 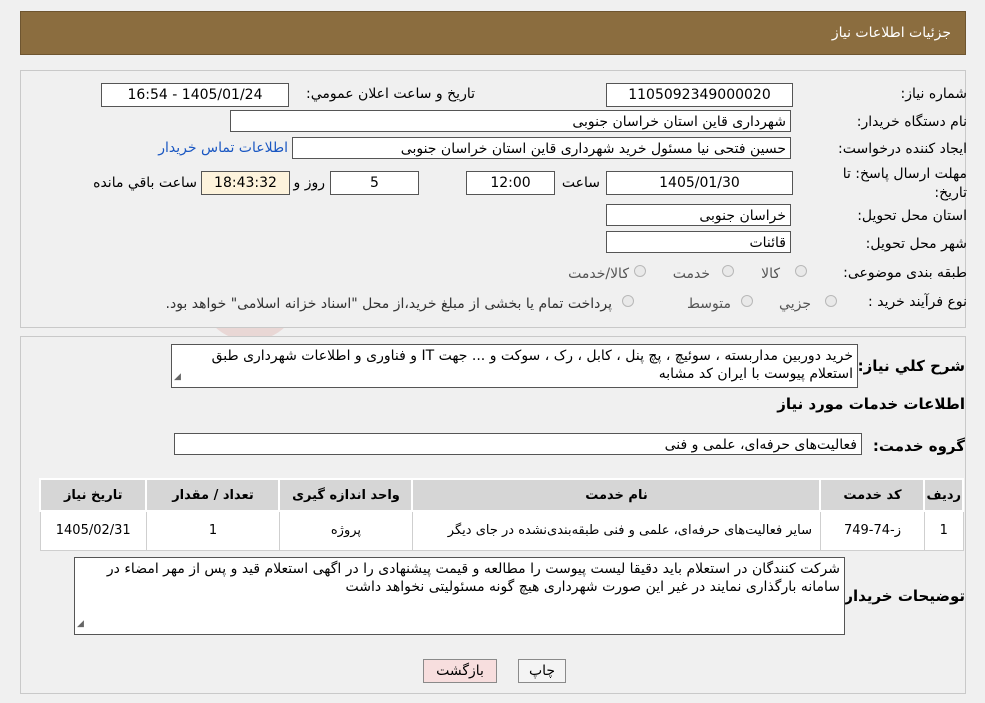 I want to click on days-remaining-field: 5, so click(x=374, y=183).